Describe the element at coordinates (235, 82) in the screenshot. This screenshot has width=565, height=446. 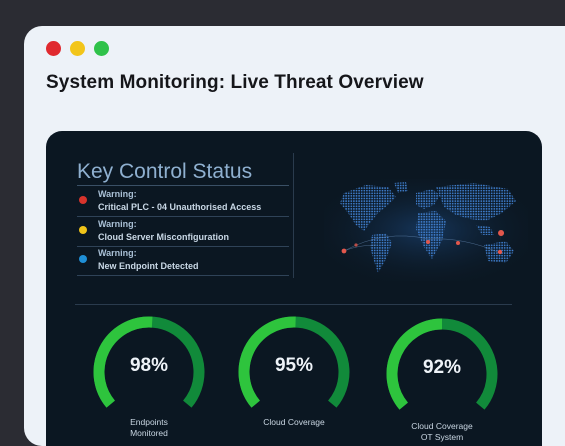
I see `page-title: System Monitoring: Live Threat Overview` at that location.